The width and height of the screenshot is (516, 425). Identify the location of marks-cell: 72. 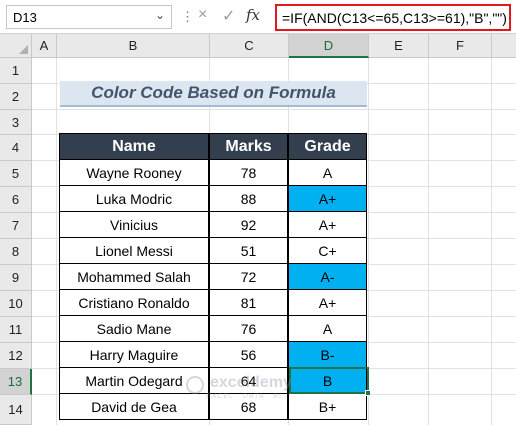
(248, 276).